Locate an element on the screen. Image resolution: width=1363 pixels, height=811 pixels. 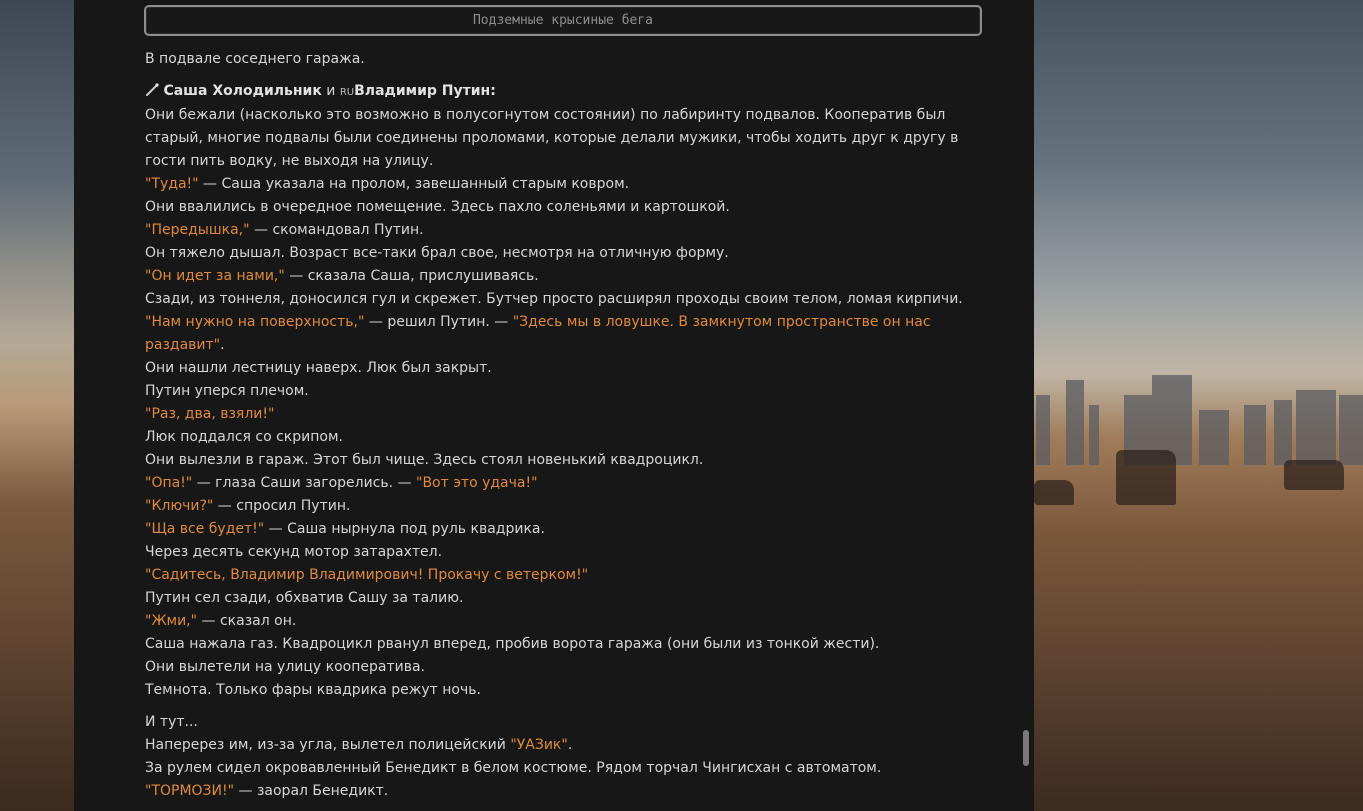
narration: — решил Путин. — is located at coordinates (438, 322).